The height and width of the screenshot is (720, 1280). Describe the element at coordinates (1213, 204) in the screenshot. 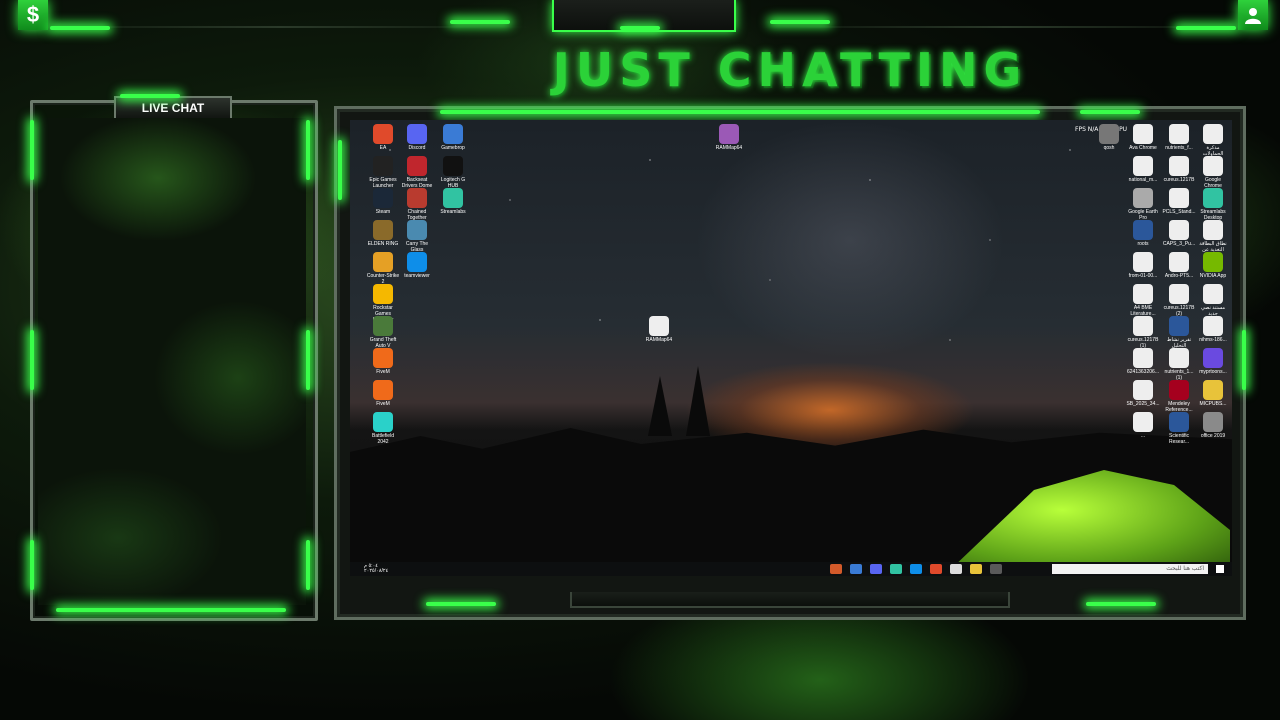

I see `streamlabs-icon: Streamlabs Desktop` at that location.